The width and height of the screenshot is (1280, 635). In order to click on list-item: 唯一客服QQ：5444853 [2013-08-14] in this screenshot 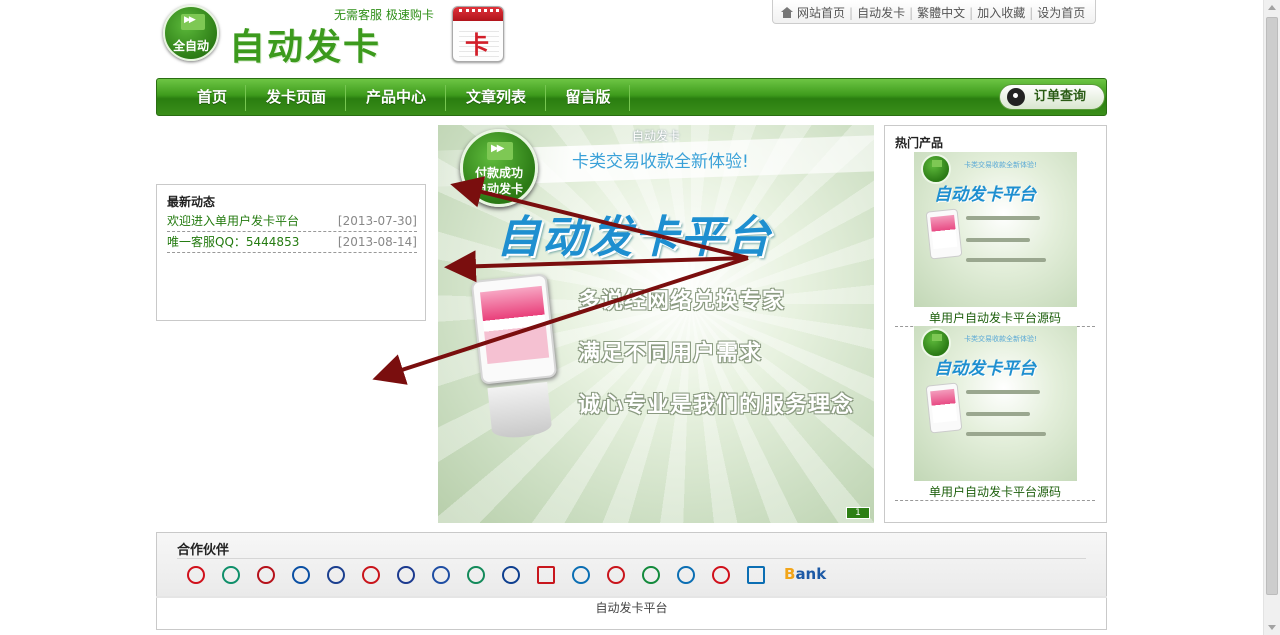, I will do `click(292, 242)`.